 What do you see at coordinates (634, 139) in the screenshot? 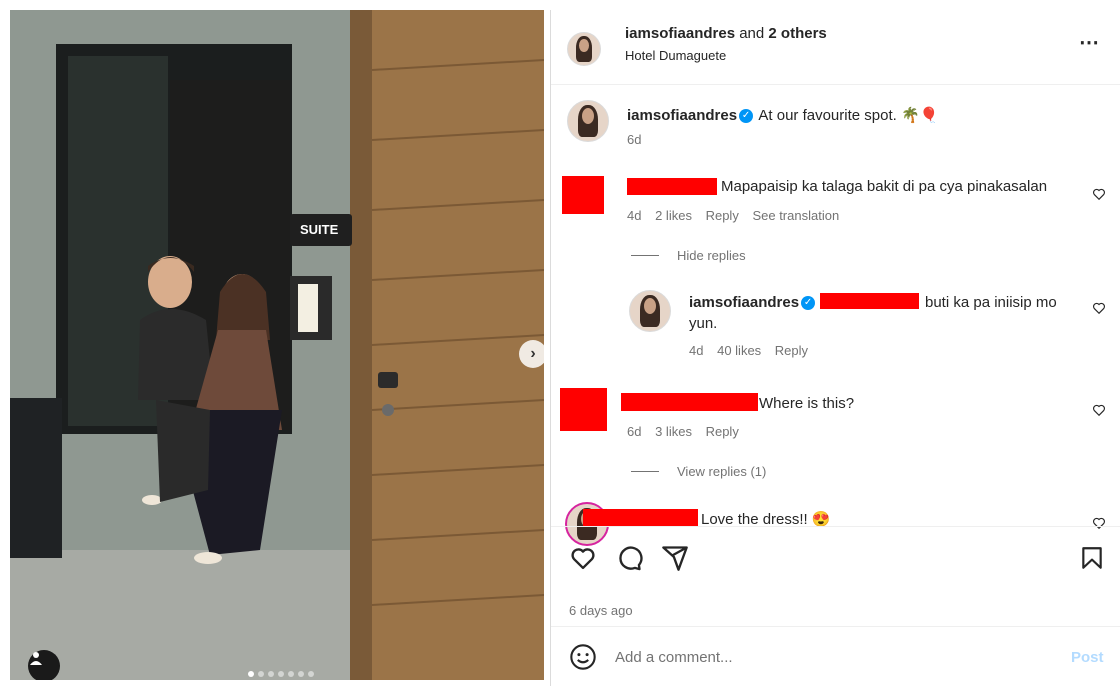
I see `caption-time: 6d` at bounding box center [634, 139].